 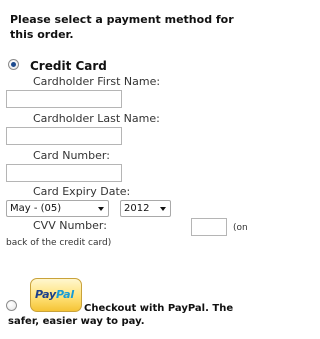 What do you see at coordinates (82, 191) in the screenshot?
I see `expiry-date-label: Card Expiry Date:` at bounding box center [82, 191].